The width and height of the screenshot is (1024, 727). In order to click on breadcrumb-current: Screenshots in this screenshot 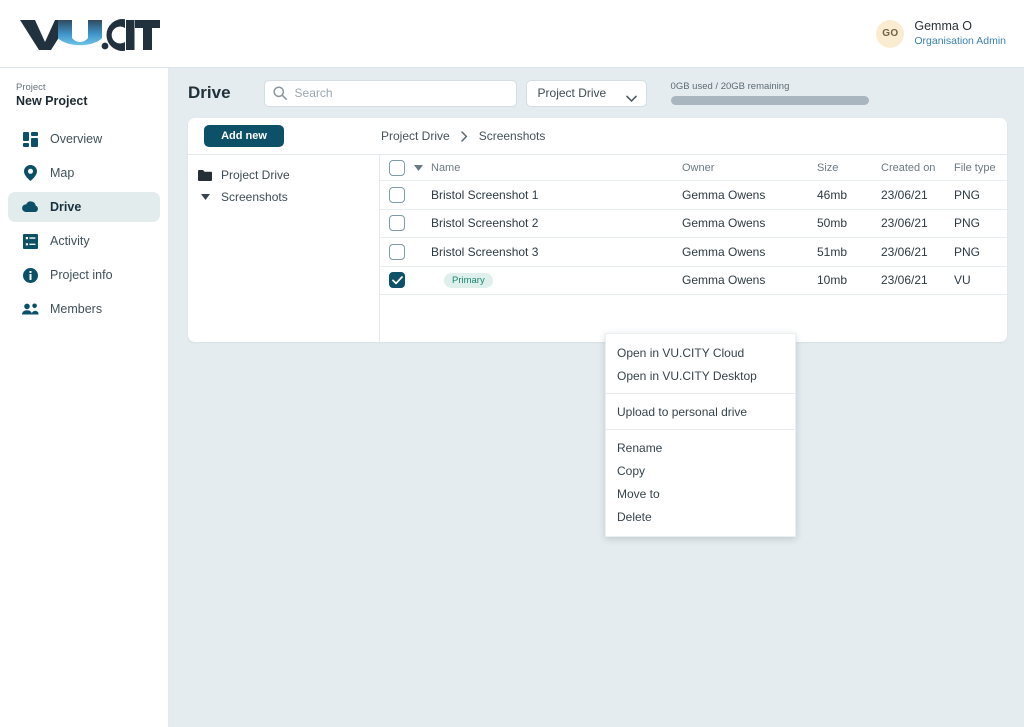, I will do `click(512, 136)`.